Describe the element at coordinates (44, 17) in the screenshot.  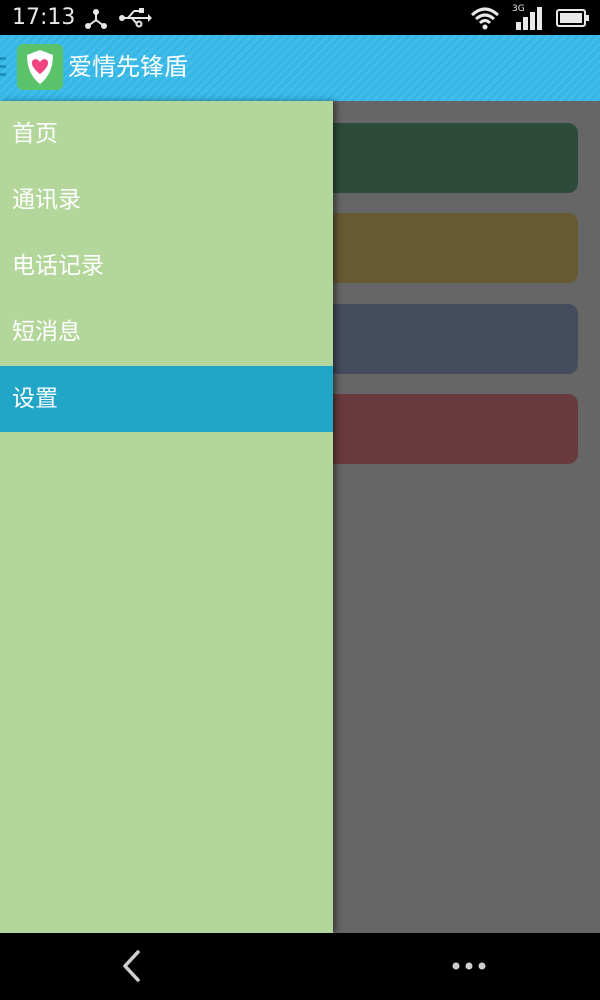
I see `status-time: 17:13` at that location.